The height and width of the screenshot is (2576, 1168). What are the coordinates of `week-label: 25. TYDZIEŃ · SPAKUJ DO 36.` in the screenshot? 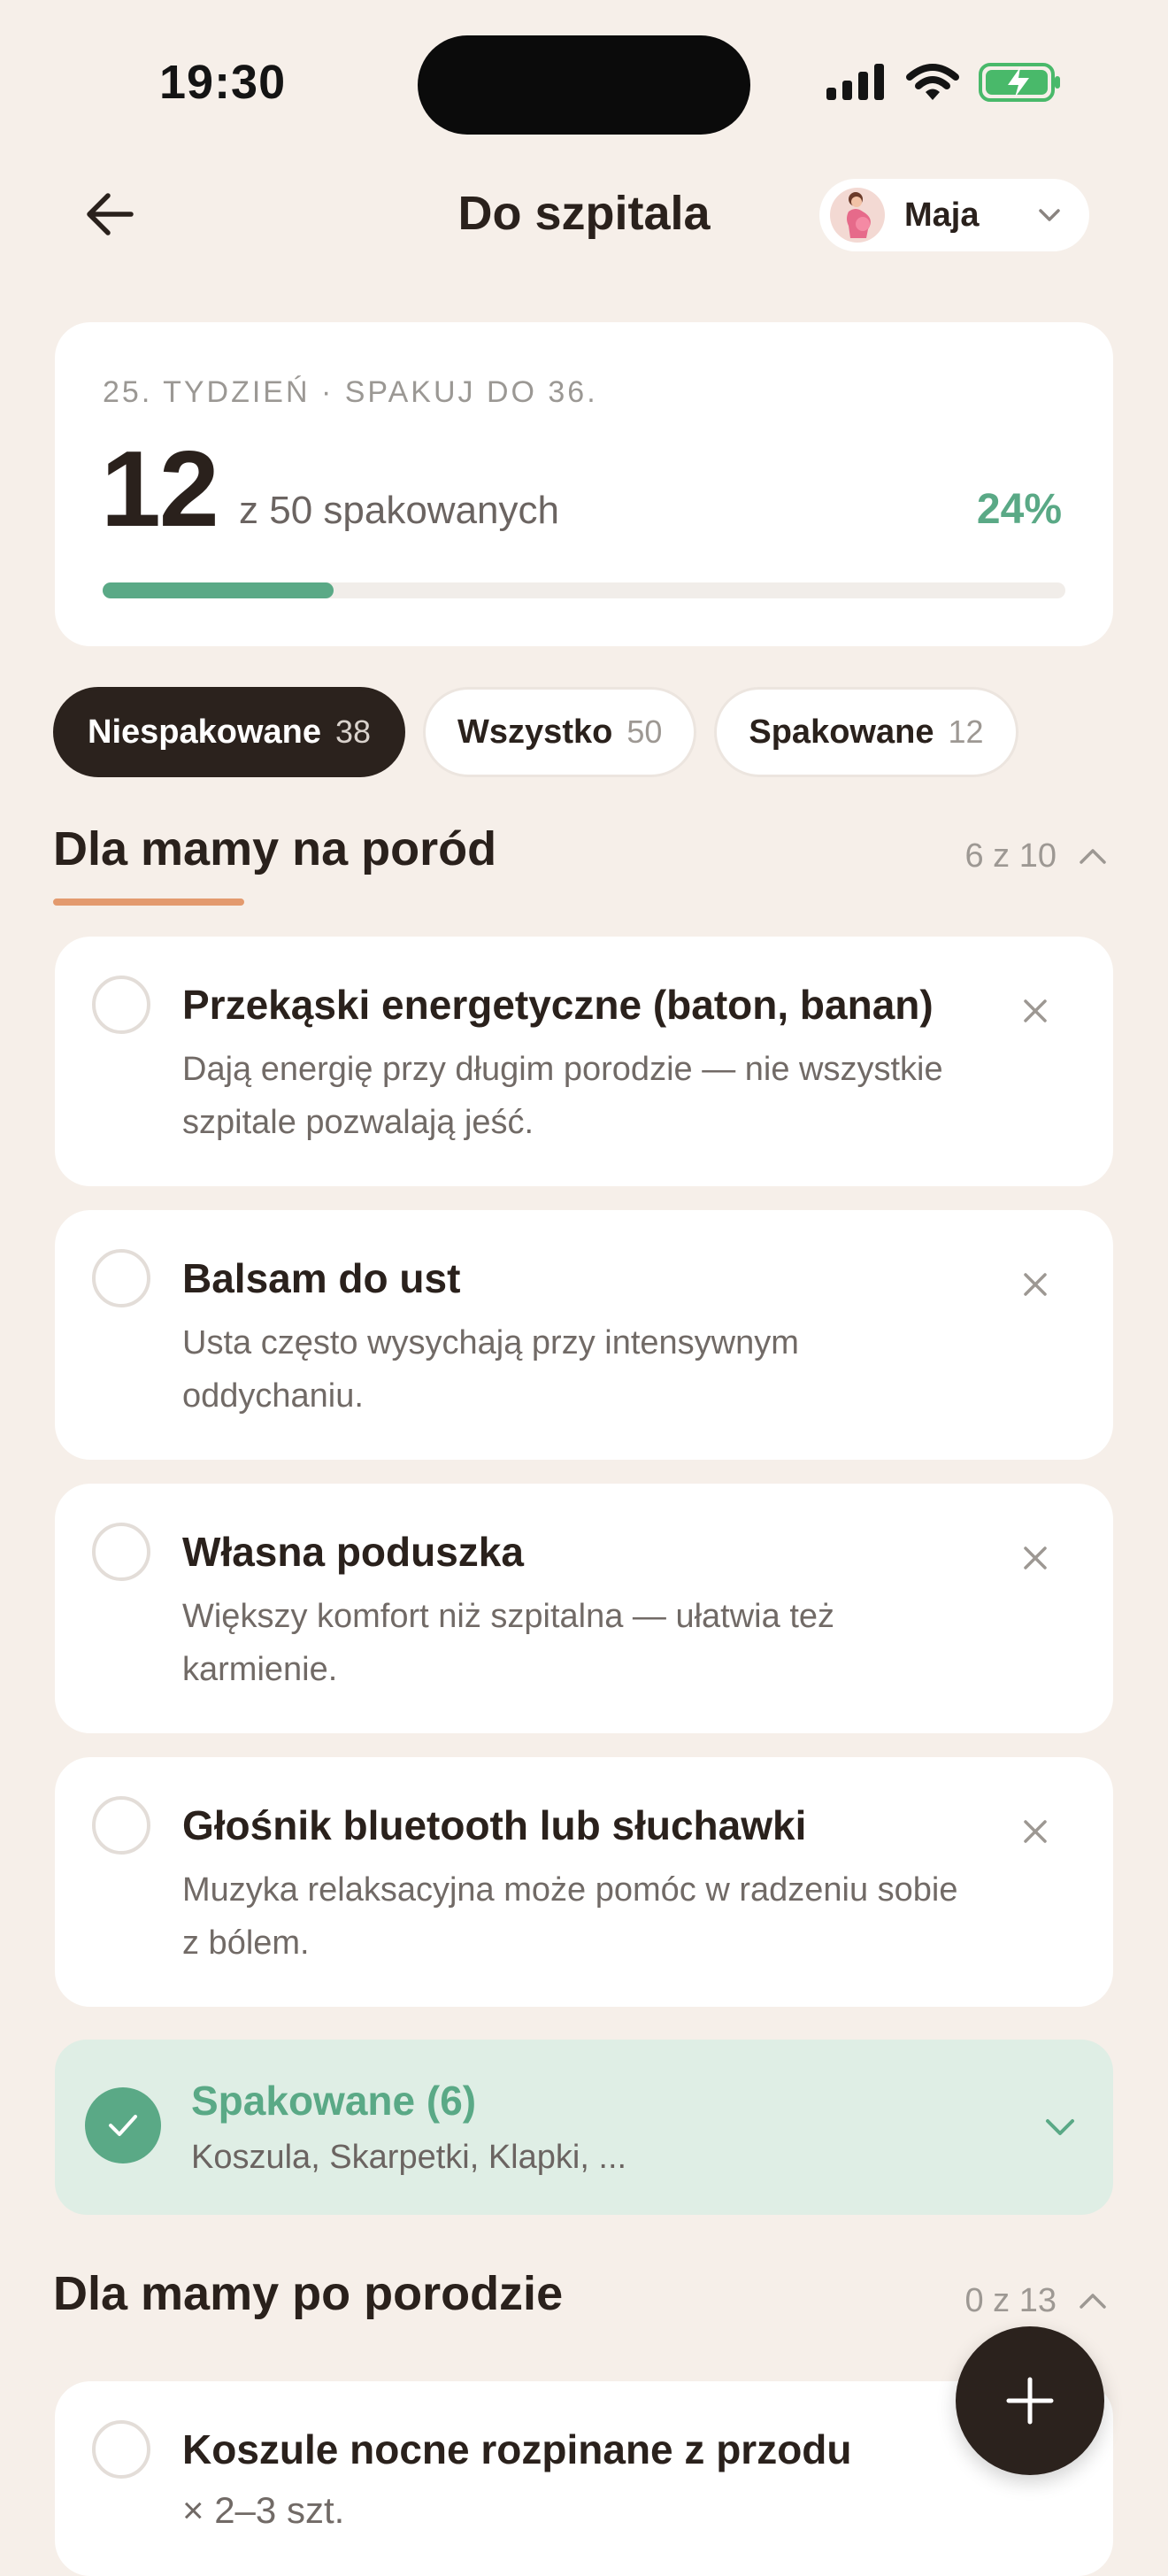 It's located at (350, 392).